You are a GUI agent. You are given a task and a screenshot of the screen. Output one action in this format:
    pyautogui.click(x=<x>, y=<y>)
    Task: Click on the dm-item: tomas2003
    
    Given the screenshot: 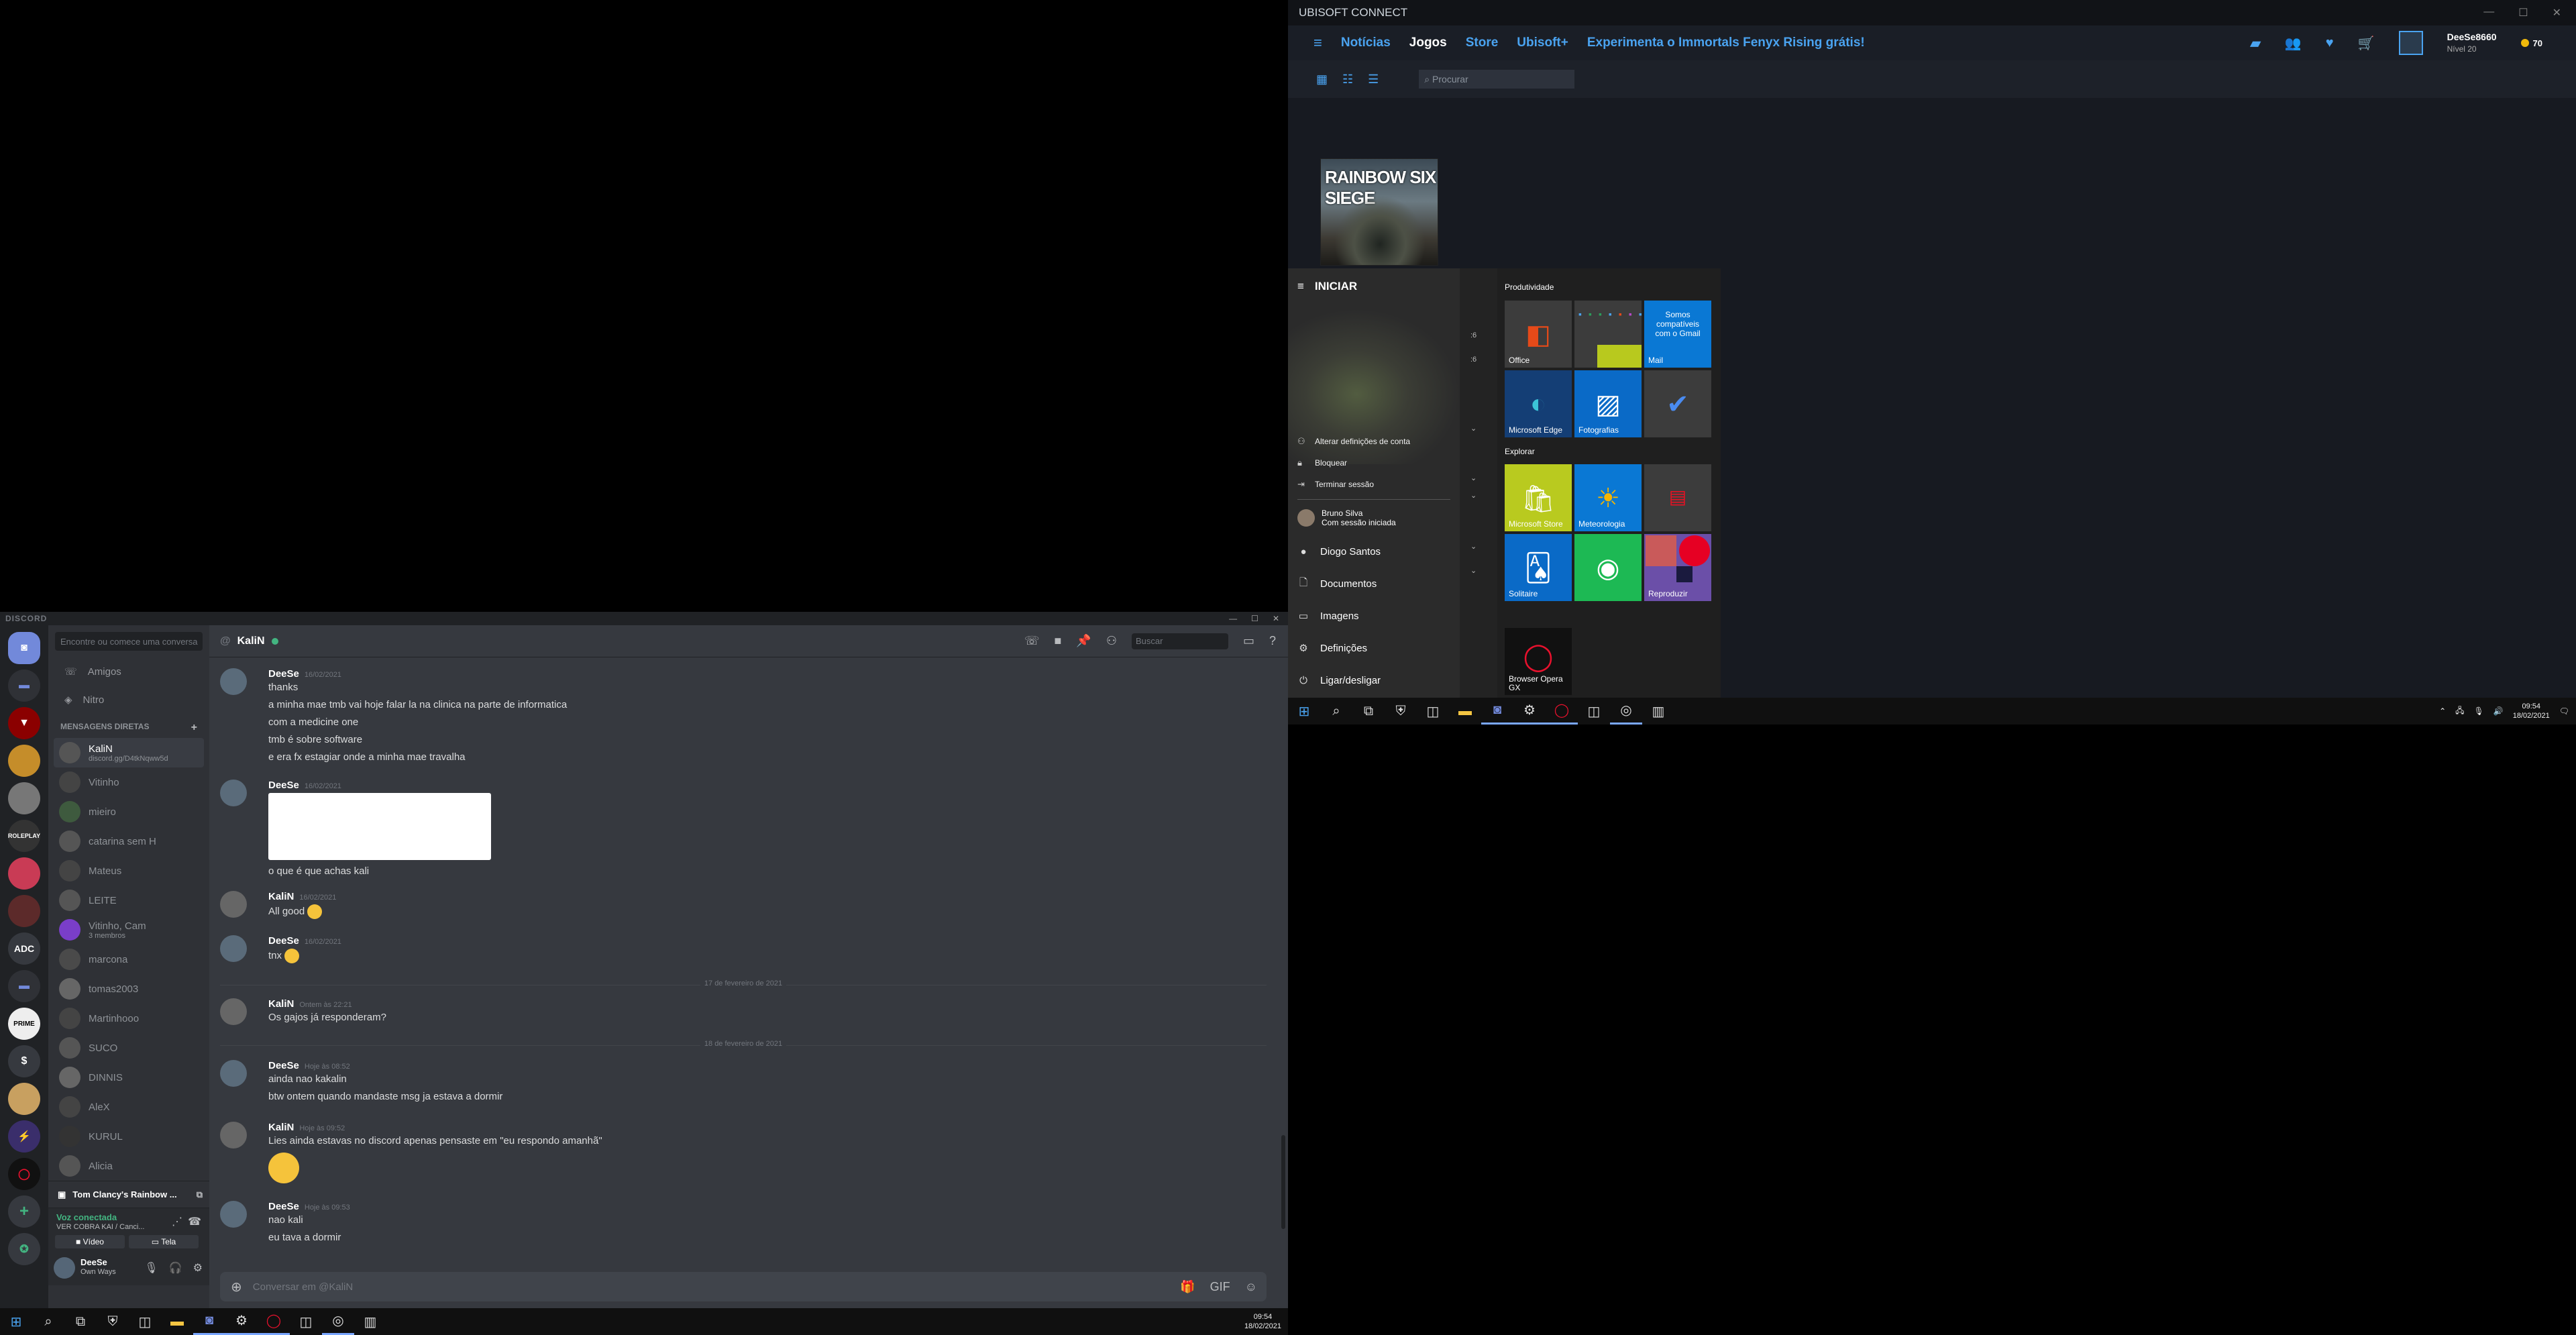 What is the action you would take?
    pyautogui.click(x=128, y=989)
    